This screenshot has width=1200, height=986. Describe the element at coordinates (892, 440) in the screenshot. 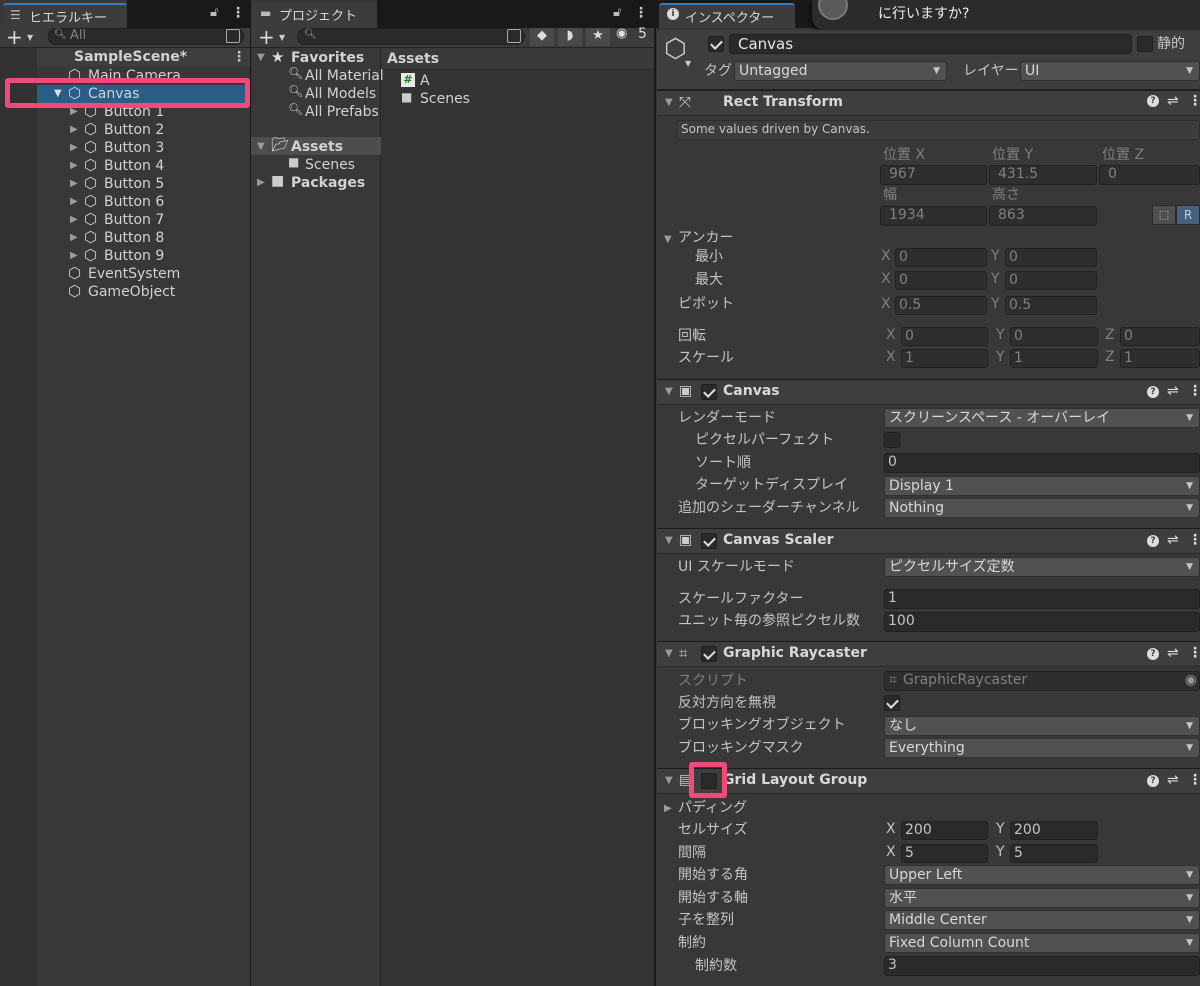

I see `pixel-perfect-checkbox` at that location.